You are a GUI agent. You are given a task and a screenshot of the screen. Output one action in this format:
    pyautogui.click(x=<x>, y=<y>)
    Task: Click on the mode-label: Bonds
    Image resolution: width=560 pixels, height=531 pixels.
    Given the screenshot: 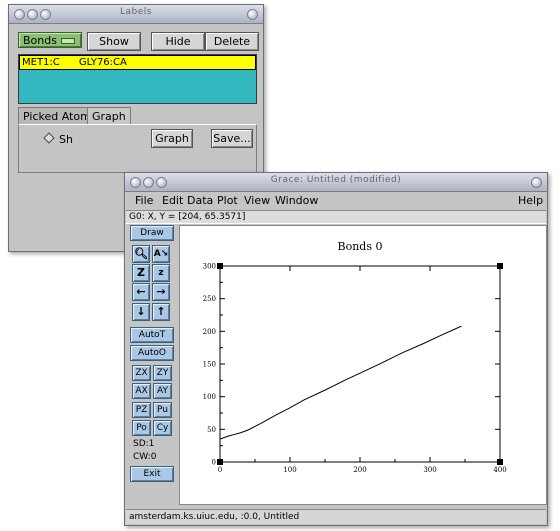 What is the action you would take?
    pyautogui.click(x=40, y=40)
    